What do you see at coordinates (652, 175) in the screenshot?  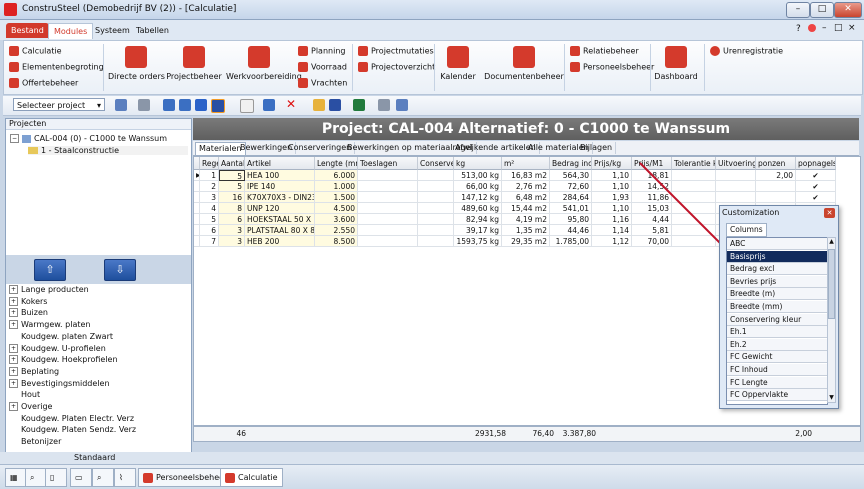 I see `cell-prijs-m1: 18,81` at bounding box center [652, 175].